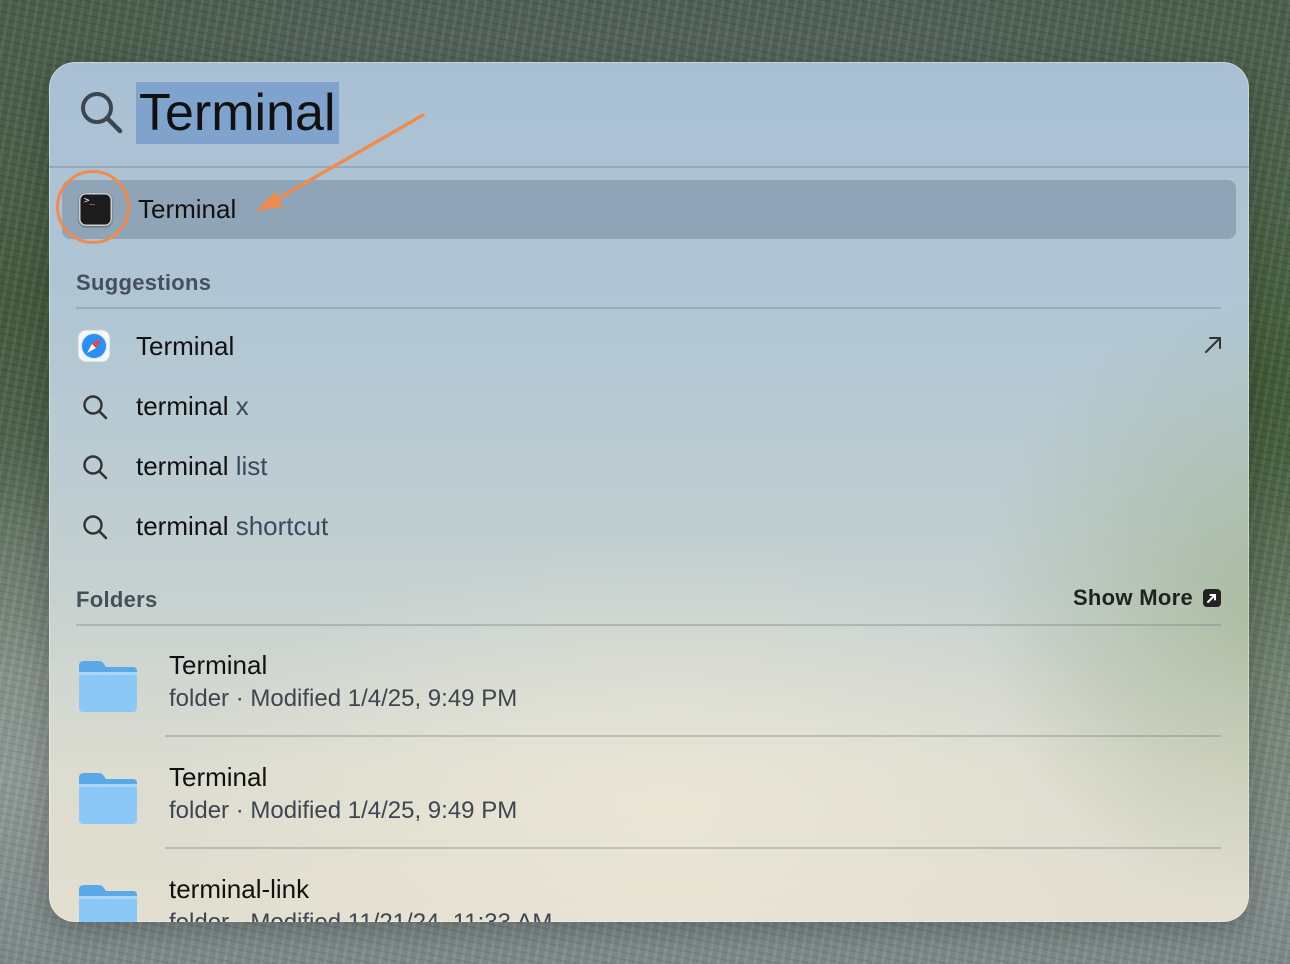 This screenshot has height=964, width=1290. What do you see at coordinates (1132, 597) in the screenshot?
I see `show-more-label: Show More` at bounding box center [1132, 597].